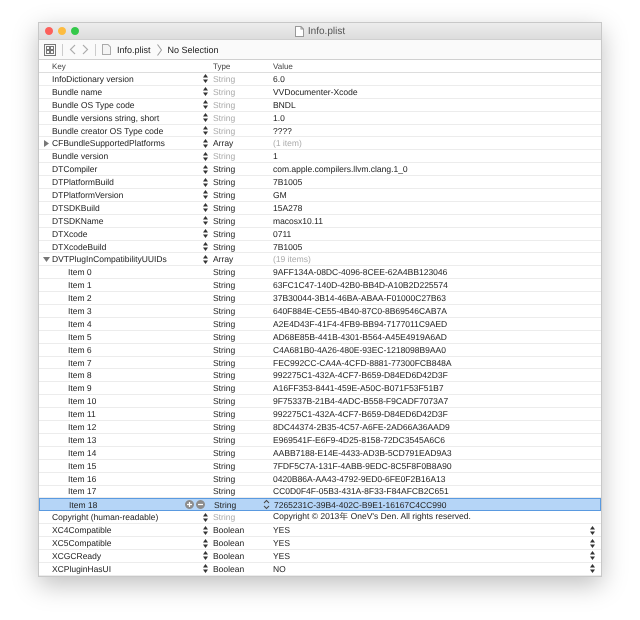 The height and width of the screenshot is (620, 640). What do you see at coordinates (320, 505) in the screenshot?
I see `selected-row: Item 18 String 7265231C-39B4-402C-B9E1-16167C4CC990` at bounding box center [320, 505].